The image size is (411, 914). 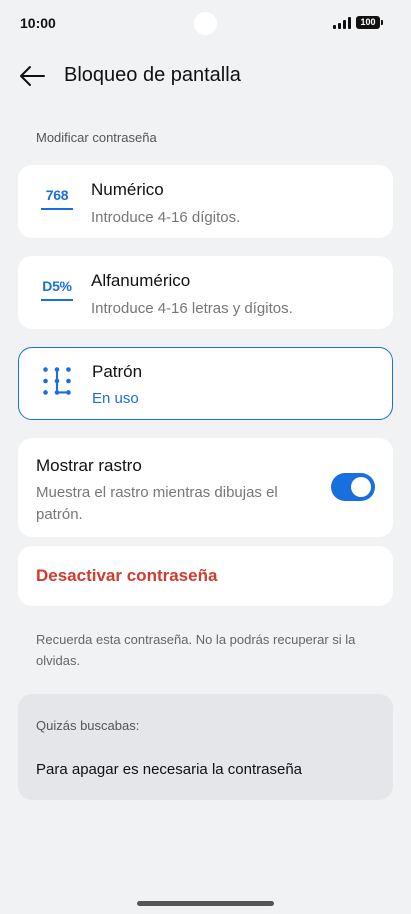 I want to click on option-title: Numérico, so click(x=127, y=189).